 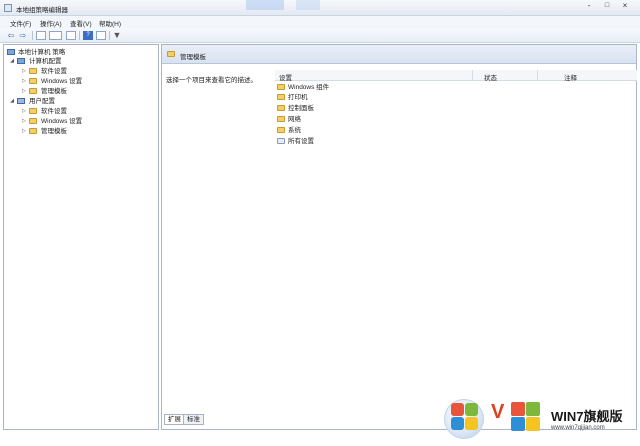 What do you see at coordinates (399, 54) in the screenshot?
I see `details-header: 管理模板` at bounding box center [399, 54].